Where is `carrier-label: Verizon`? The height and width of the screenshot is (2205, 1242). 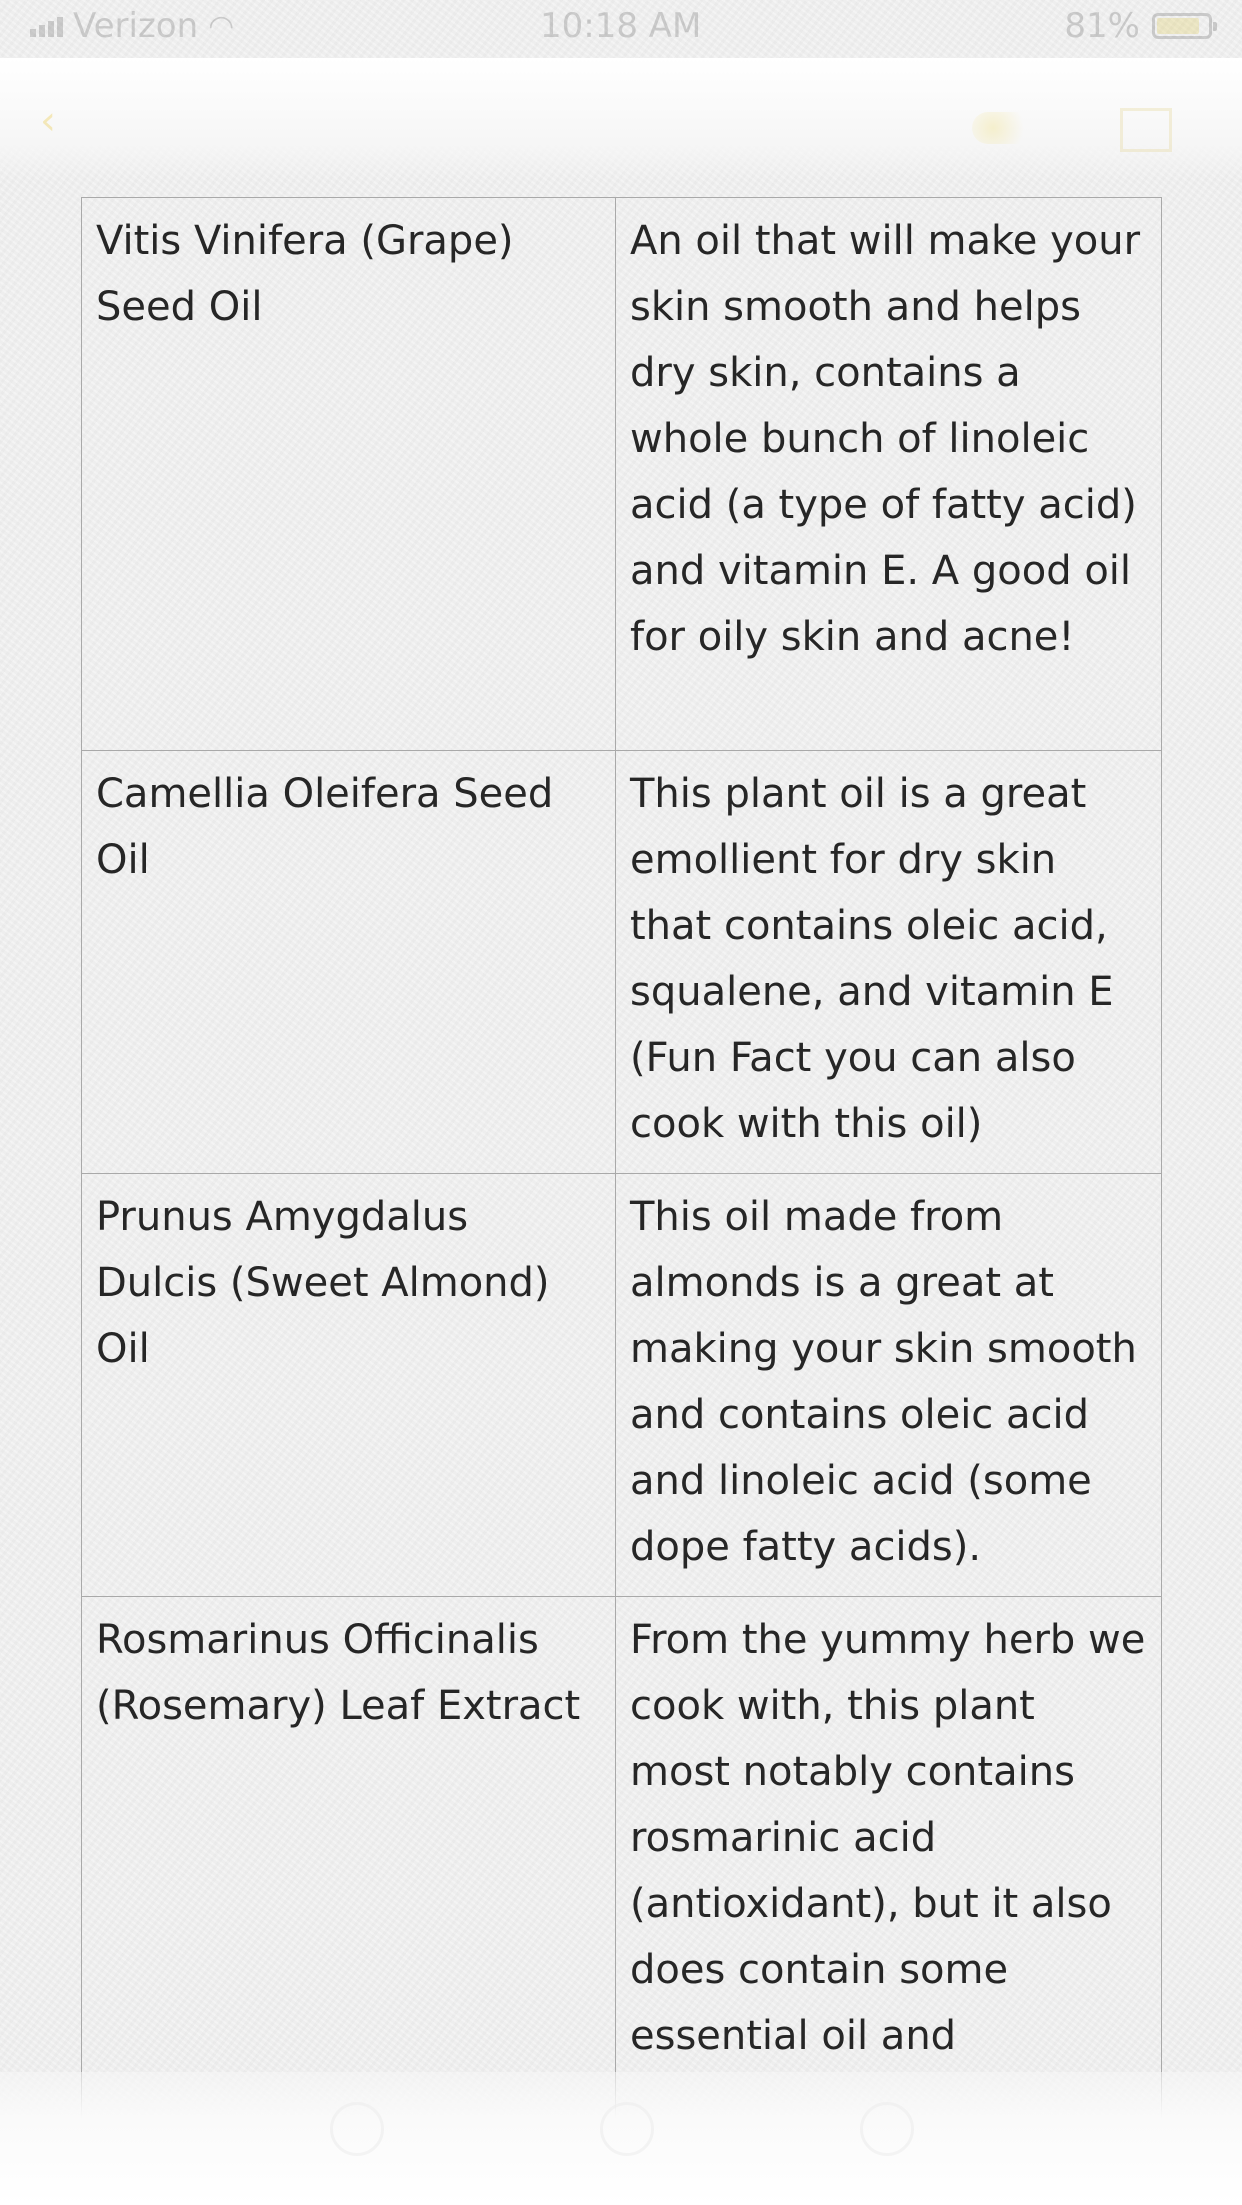
carrier-label: Verizon is located at coordinates (136, 26).